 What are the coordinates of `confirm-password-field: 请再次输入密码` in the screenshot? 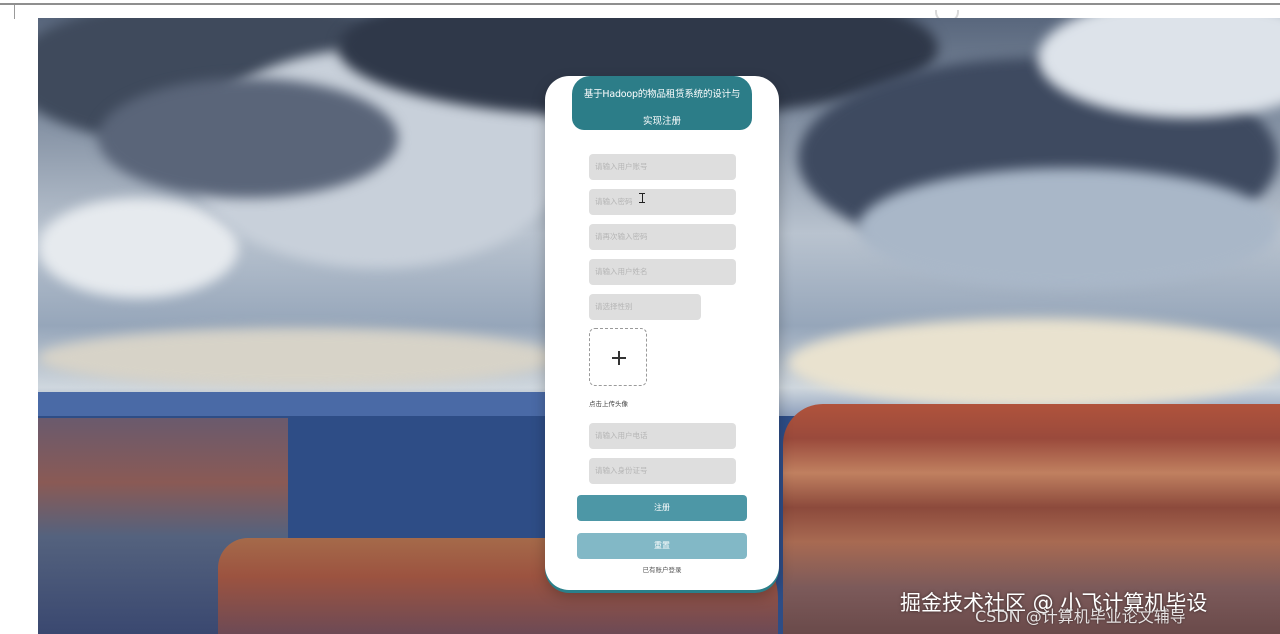 It's located at (662, 237).